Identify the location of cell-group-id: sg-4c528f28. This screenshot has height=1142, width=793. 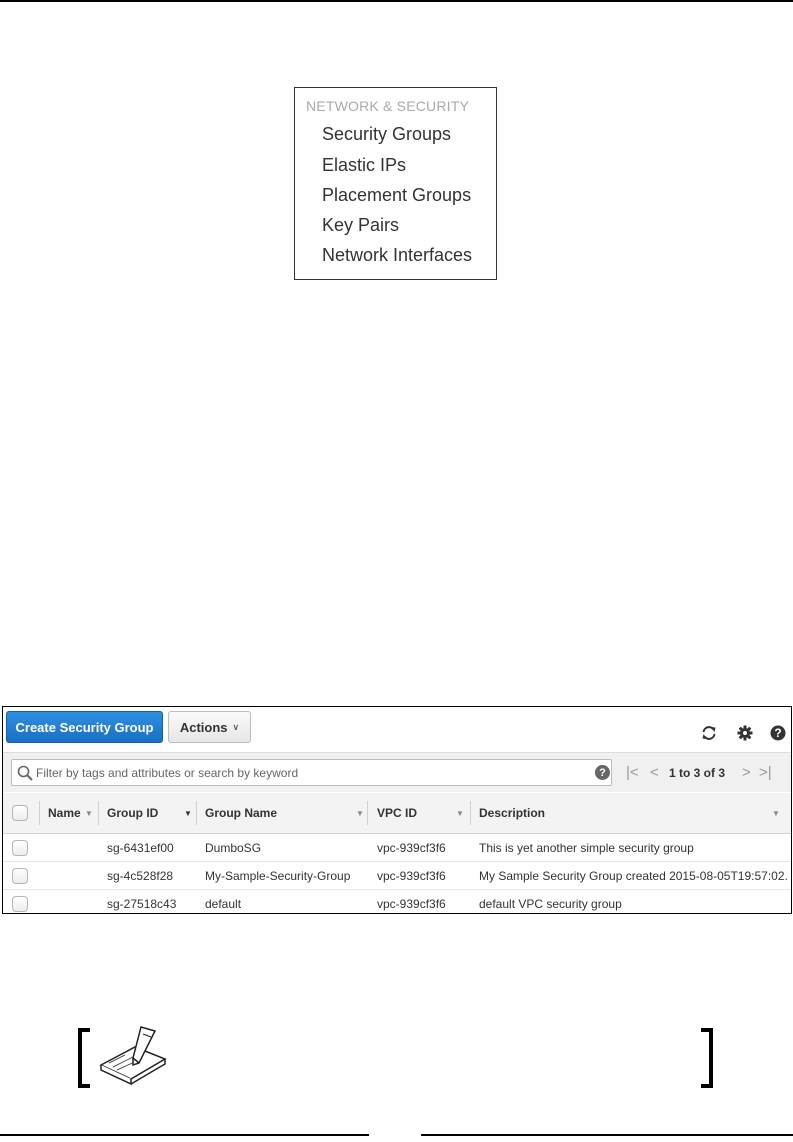
(140, 876).